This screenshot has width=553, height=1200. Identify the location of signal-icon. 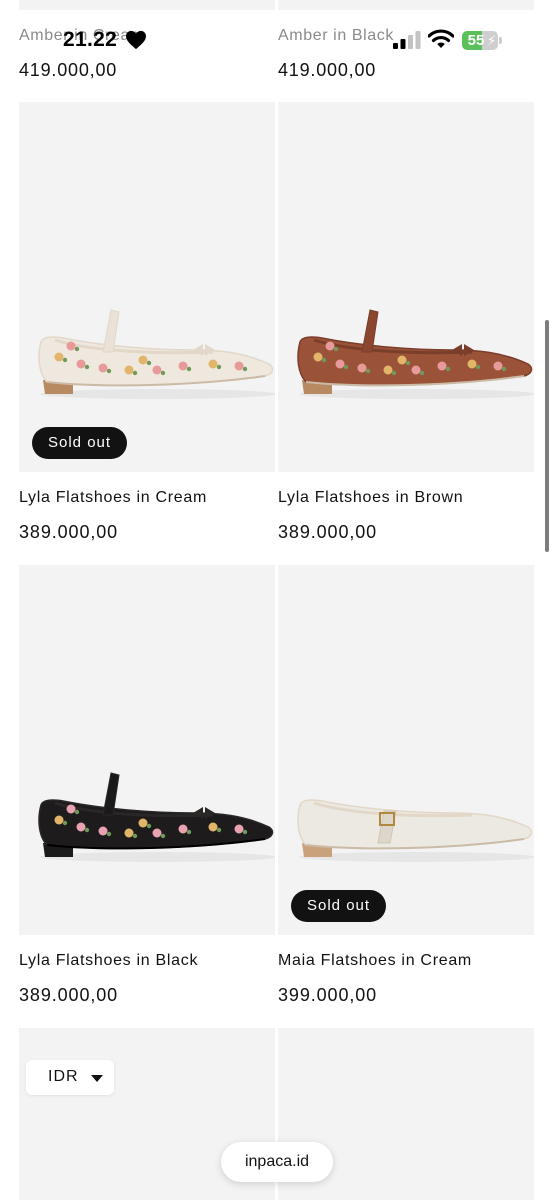
(407, 40).